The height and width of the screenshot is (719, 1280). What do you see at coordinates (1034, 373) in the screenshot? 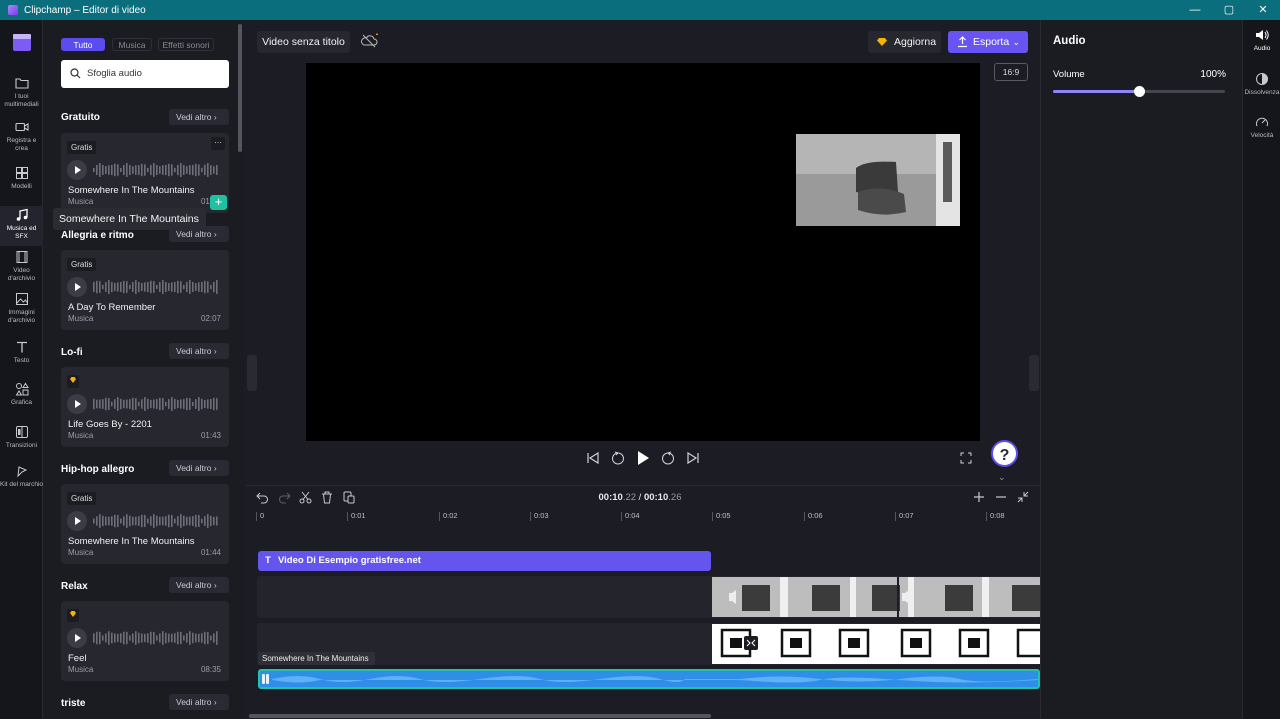
I see `collapse-right-panel-button` at bounding box center [1034, 373].